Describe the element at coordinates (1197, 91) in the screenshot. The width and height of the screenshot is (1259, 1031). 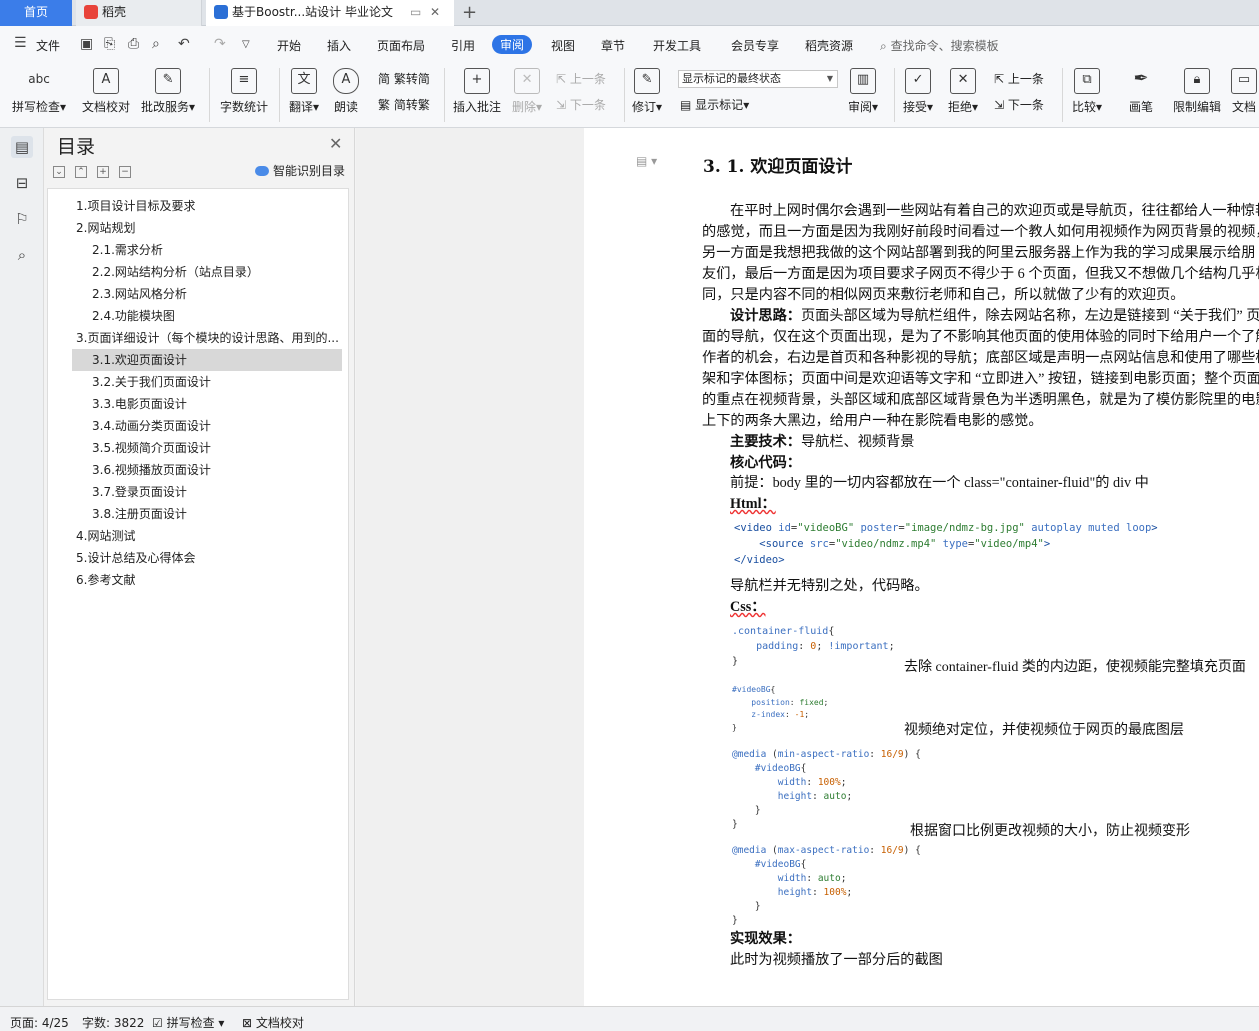
I see `restrict-edit-button: 🔒︎ 限制编辑` at that location.